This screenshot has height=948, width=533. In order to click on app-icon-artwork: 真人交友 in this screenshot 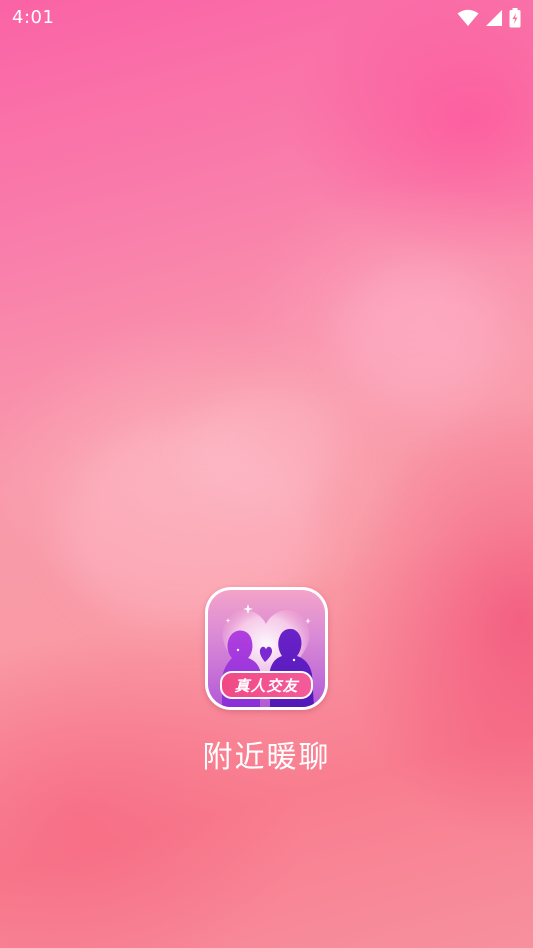, I will do `click(266, 648)`.